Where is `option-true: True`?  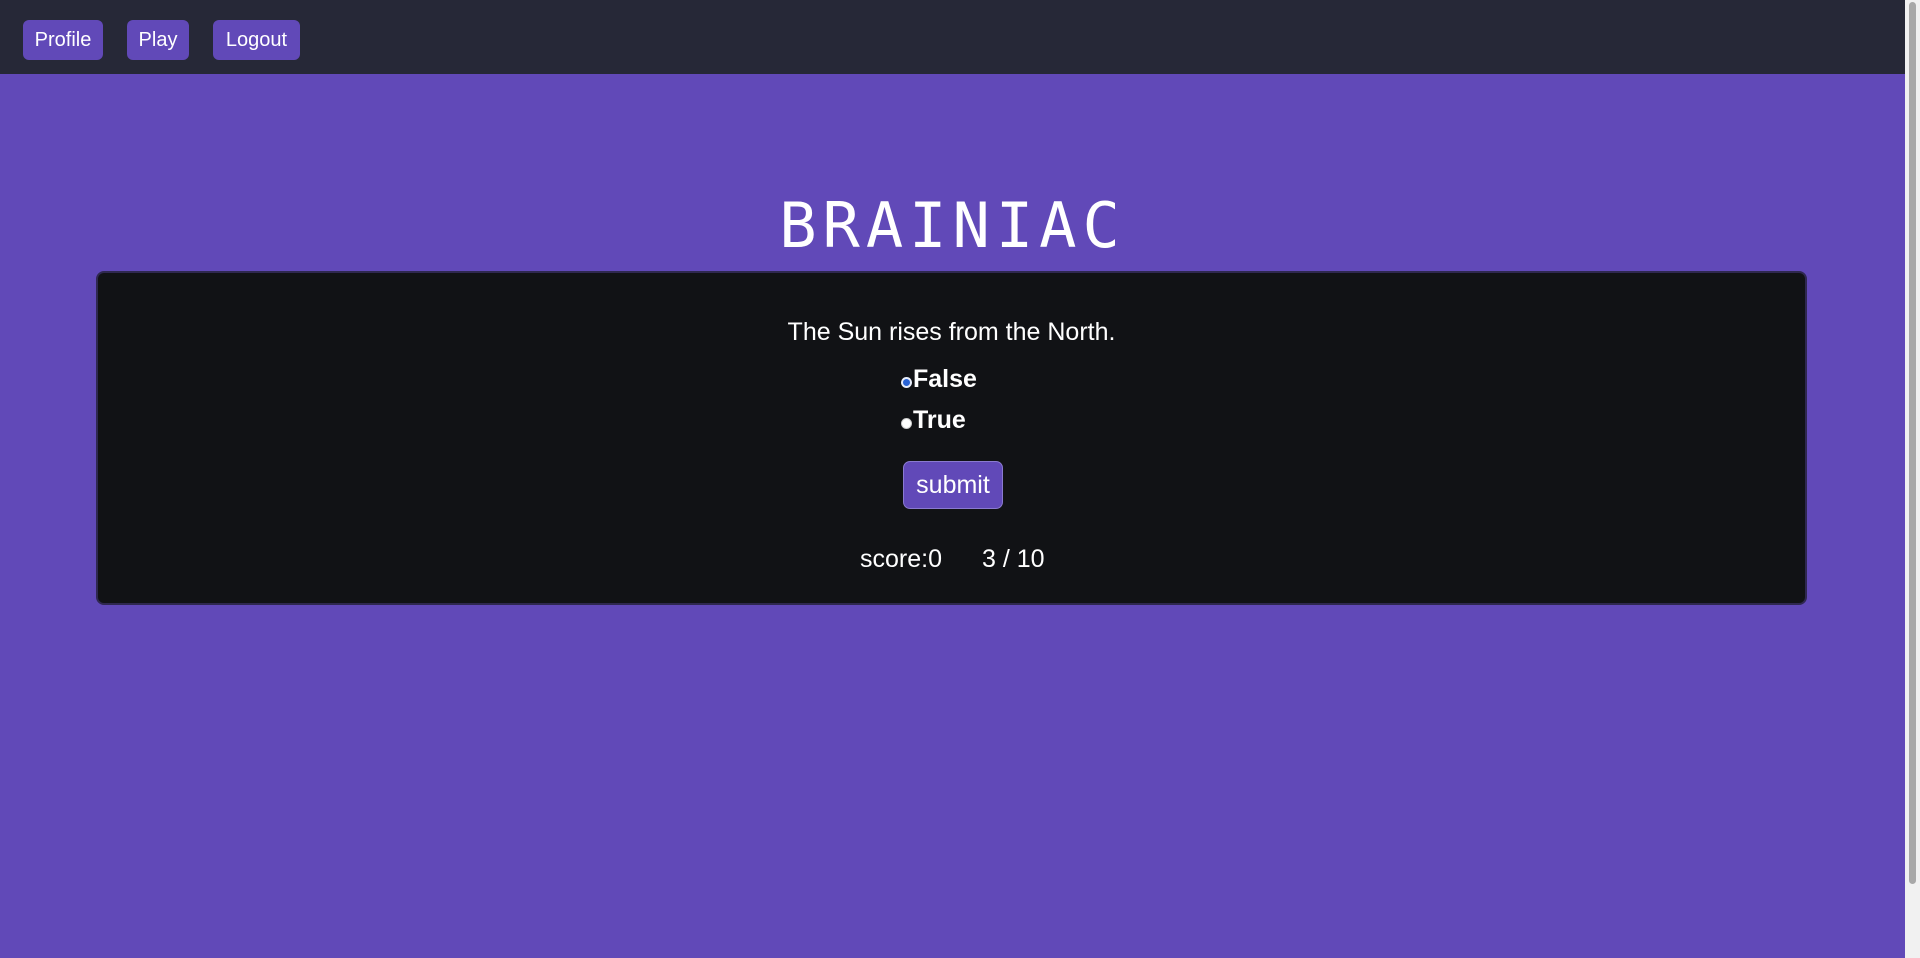
option-true: True is located at coordinates (933, 420).